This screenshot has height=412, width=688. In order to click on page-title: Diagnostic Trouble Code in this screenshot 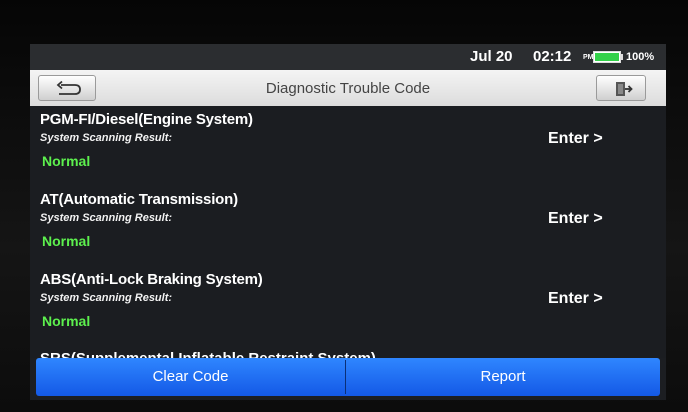, I will do `click(348, 88)`.